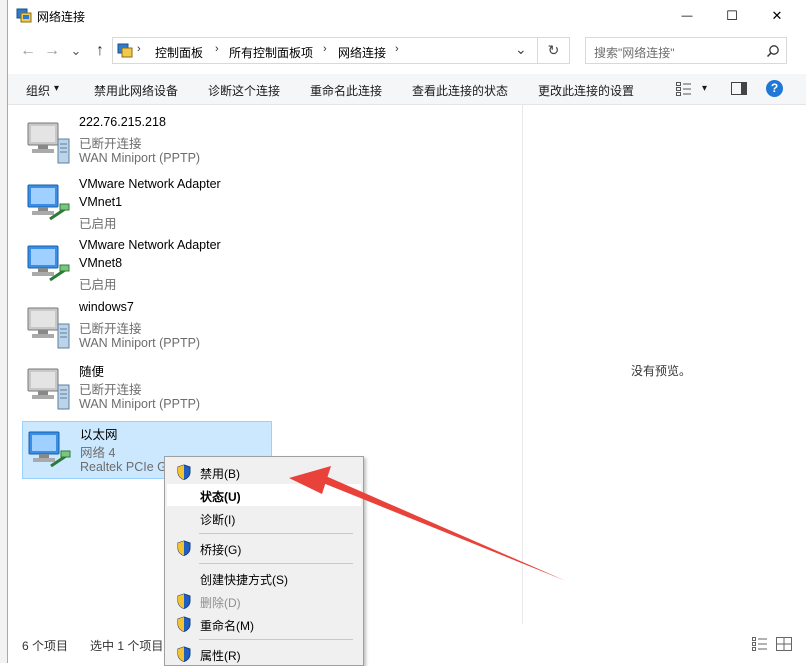 The image size is (806, 666). Describe the element at coordinates (122, 122) in the screenshot. I see `connection-name: 222.76.215.218` at that location.